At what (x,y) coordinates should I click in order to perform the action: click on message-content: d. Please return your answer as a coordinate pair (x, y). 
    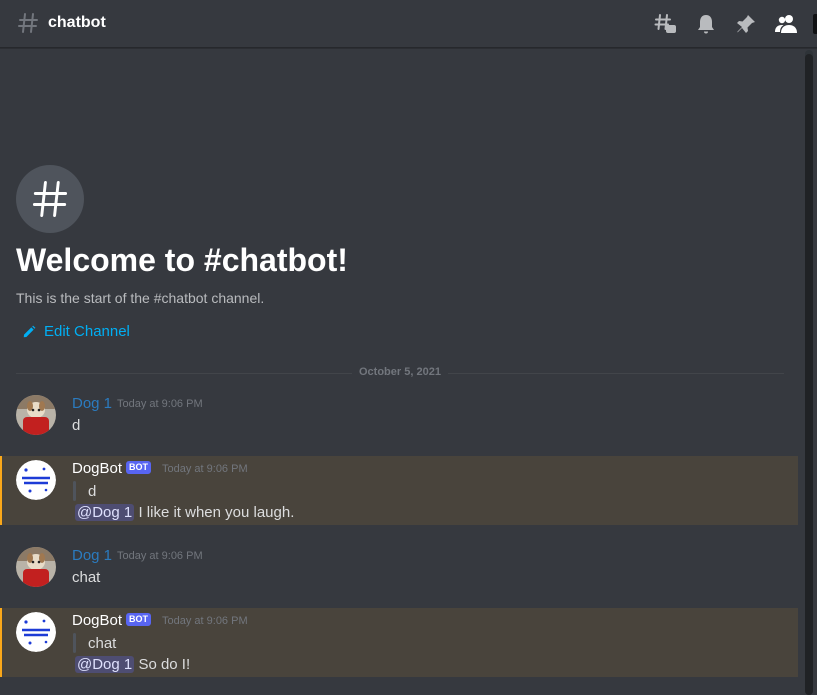
    Looking at the image, I should click on (76, 425).